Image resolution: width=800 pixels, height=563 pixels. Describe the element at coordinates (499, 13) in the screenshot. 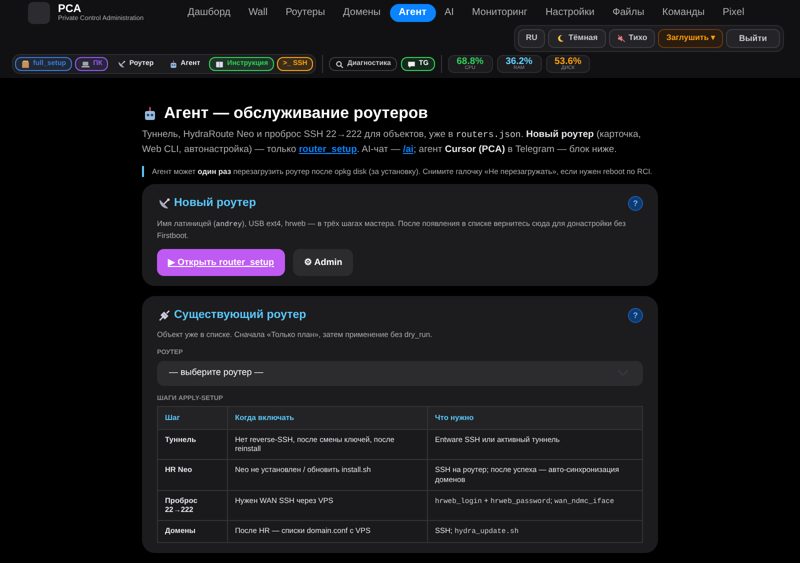

I see `nav-tab: Мониторинг` at that location.